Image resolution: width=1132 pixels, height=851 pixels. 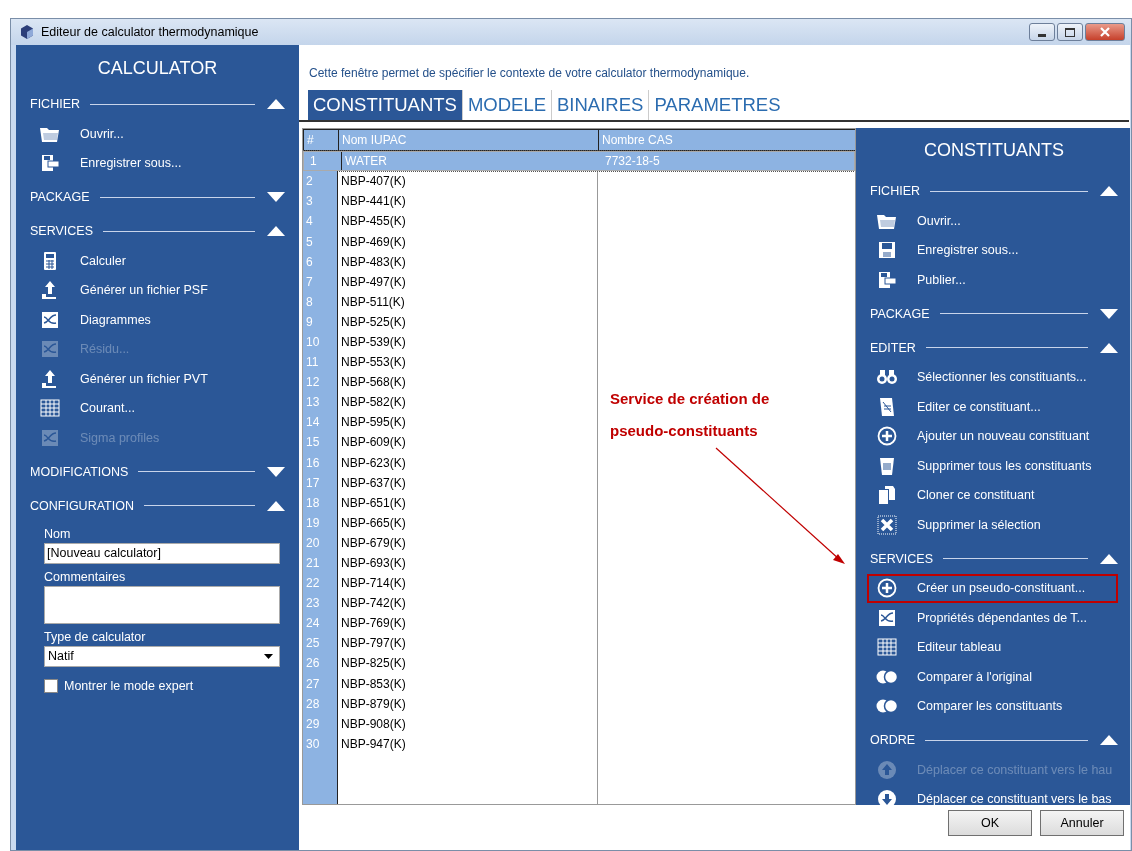 What do you see at coordinates (320, 583) in the screenshot?
I see `row-number: 22` at bounding box center [320, 583].